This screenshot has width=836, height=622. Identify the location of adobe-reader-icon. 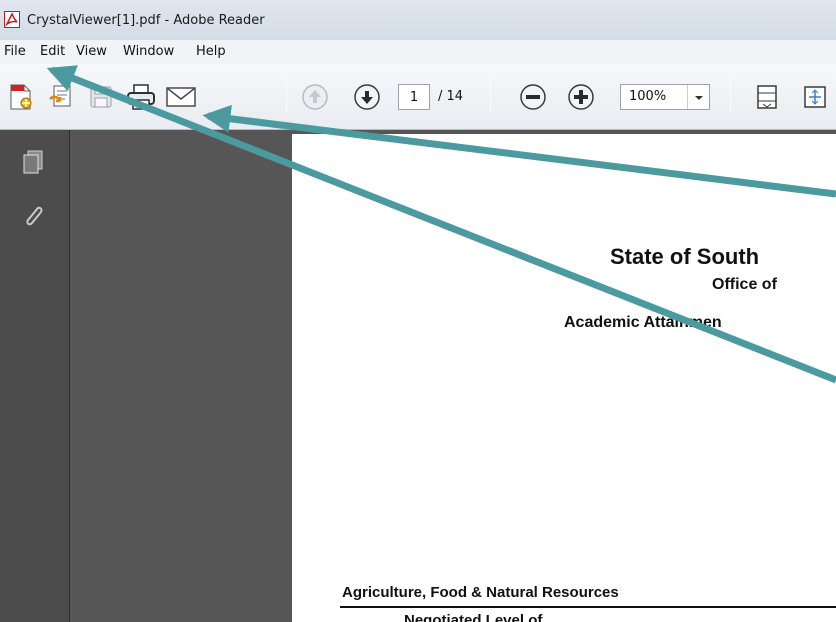
(12, 19).